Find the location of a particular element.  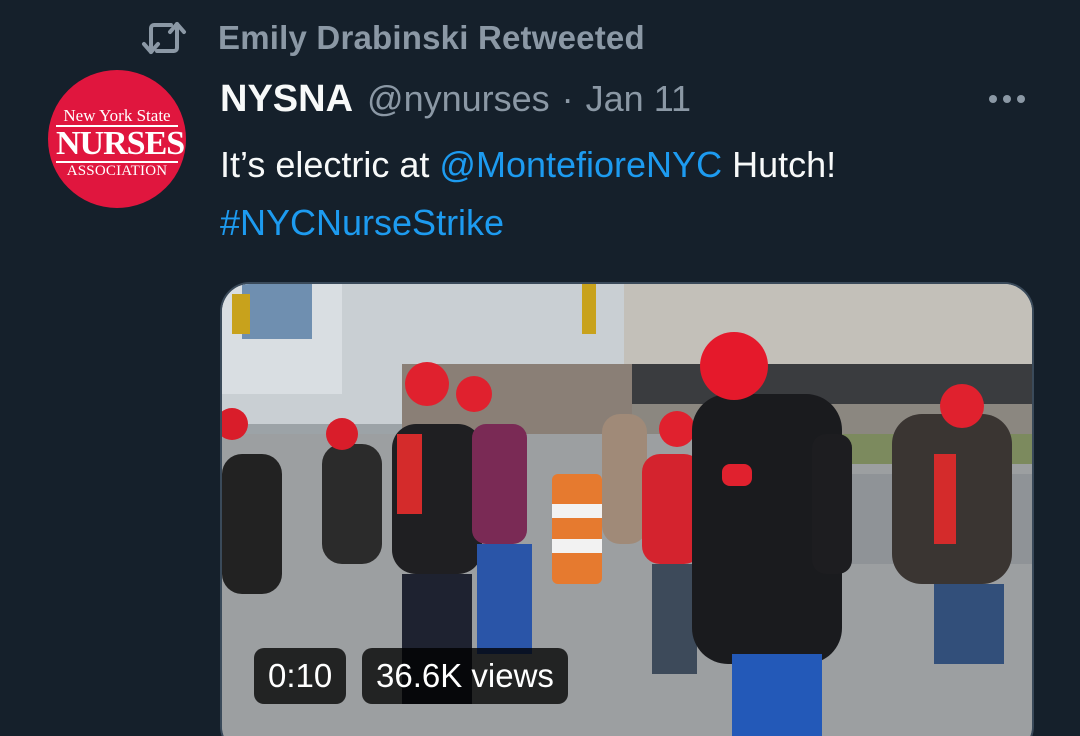

video-views-badge: 36.6K views is located at coordinates (465, 676).